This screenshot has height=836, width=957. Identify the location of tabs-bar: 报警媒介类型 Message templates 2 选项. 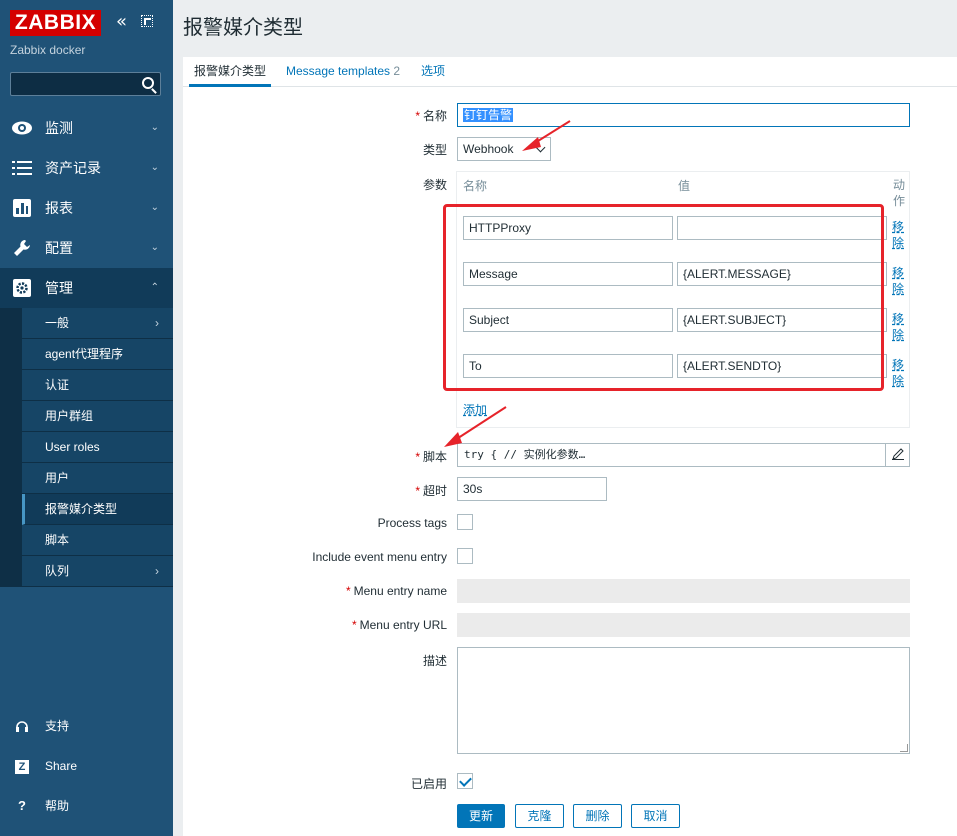
(570, 72).